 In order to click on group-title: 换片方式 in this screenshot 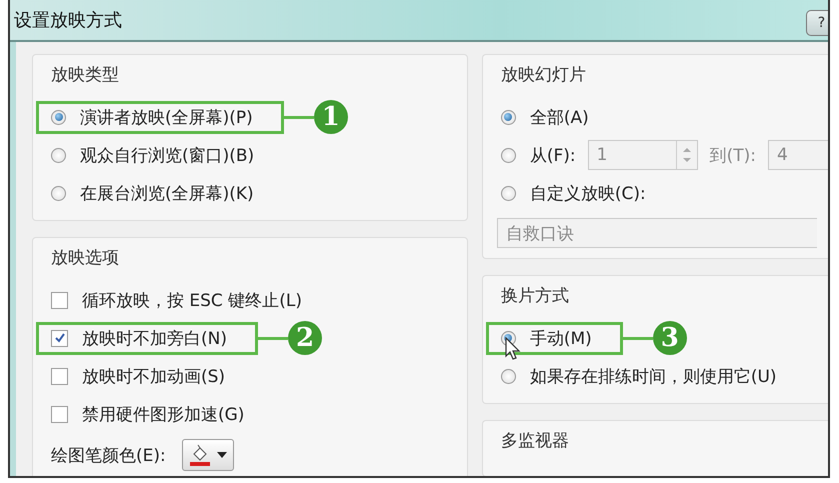, I will do `click(535, 296)`.